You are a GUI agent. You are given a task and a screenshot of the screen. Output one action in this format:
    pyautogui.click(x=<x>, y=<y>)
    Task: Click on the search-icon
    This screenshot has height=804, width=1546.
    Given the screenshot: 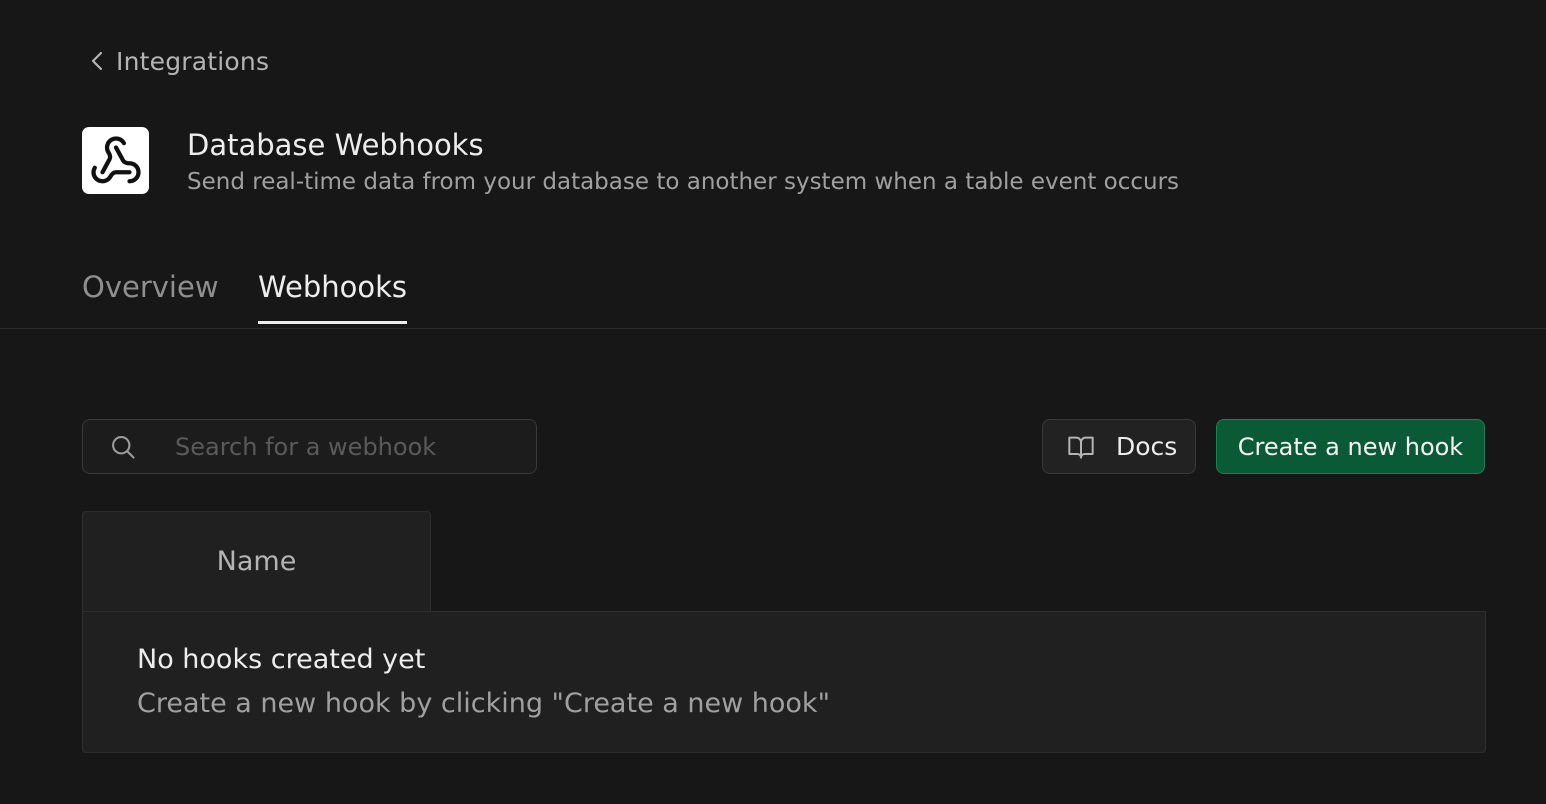 What is the action you would take?
    pyautogui.click(x=123, y=447)
    